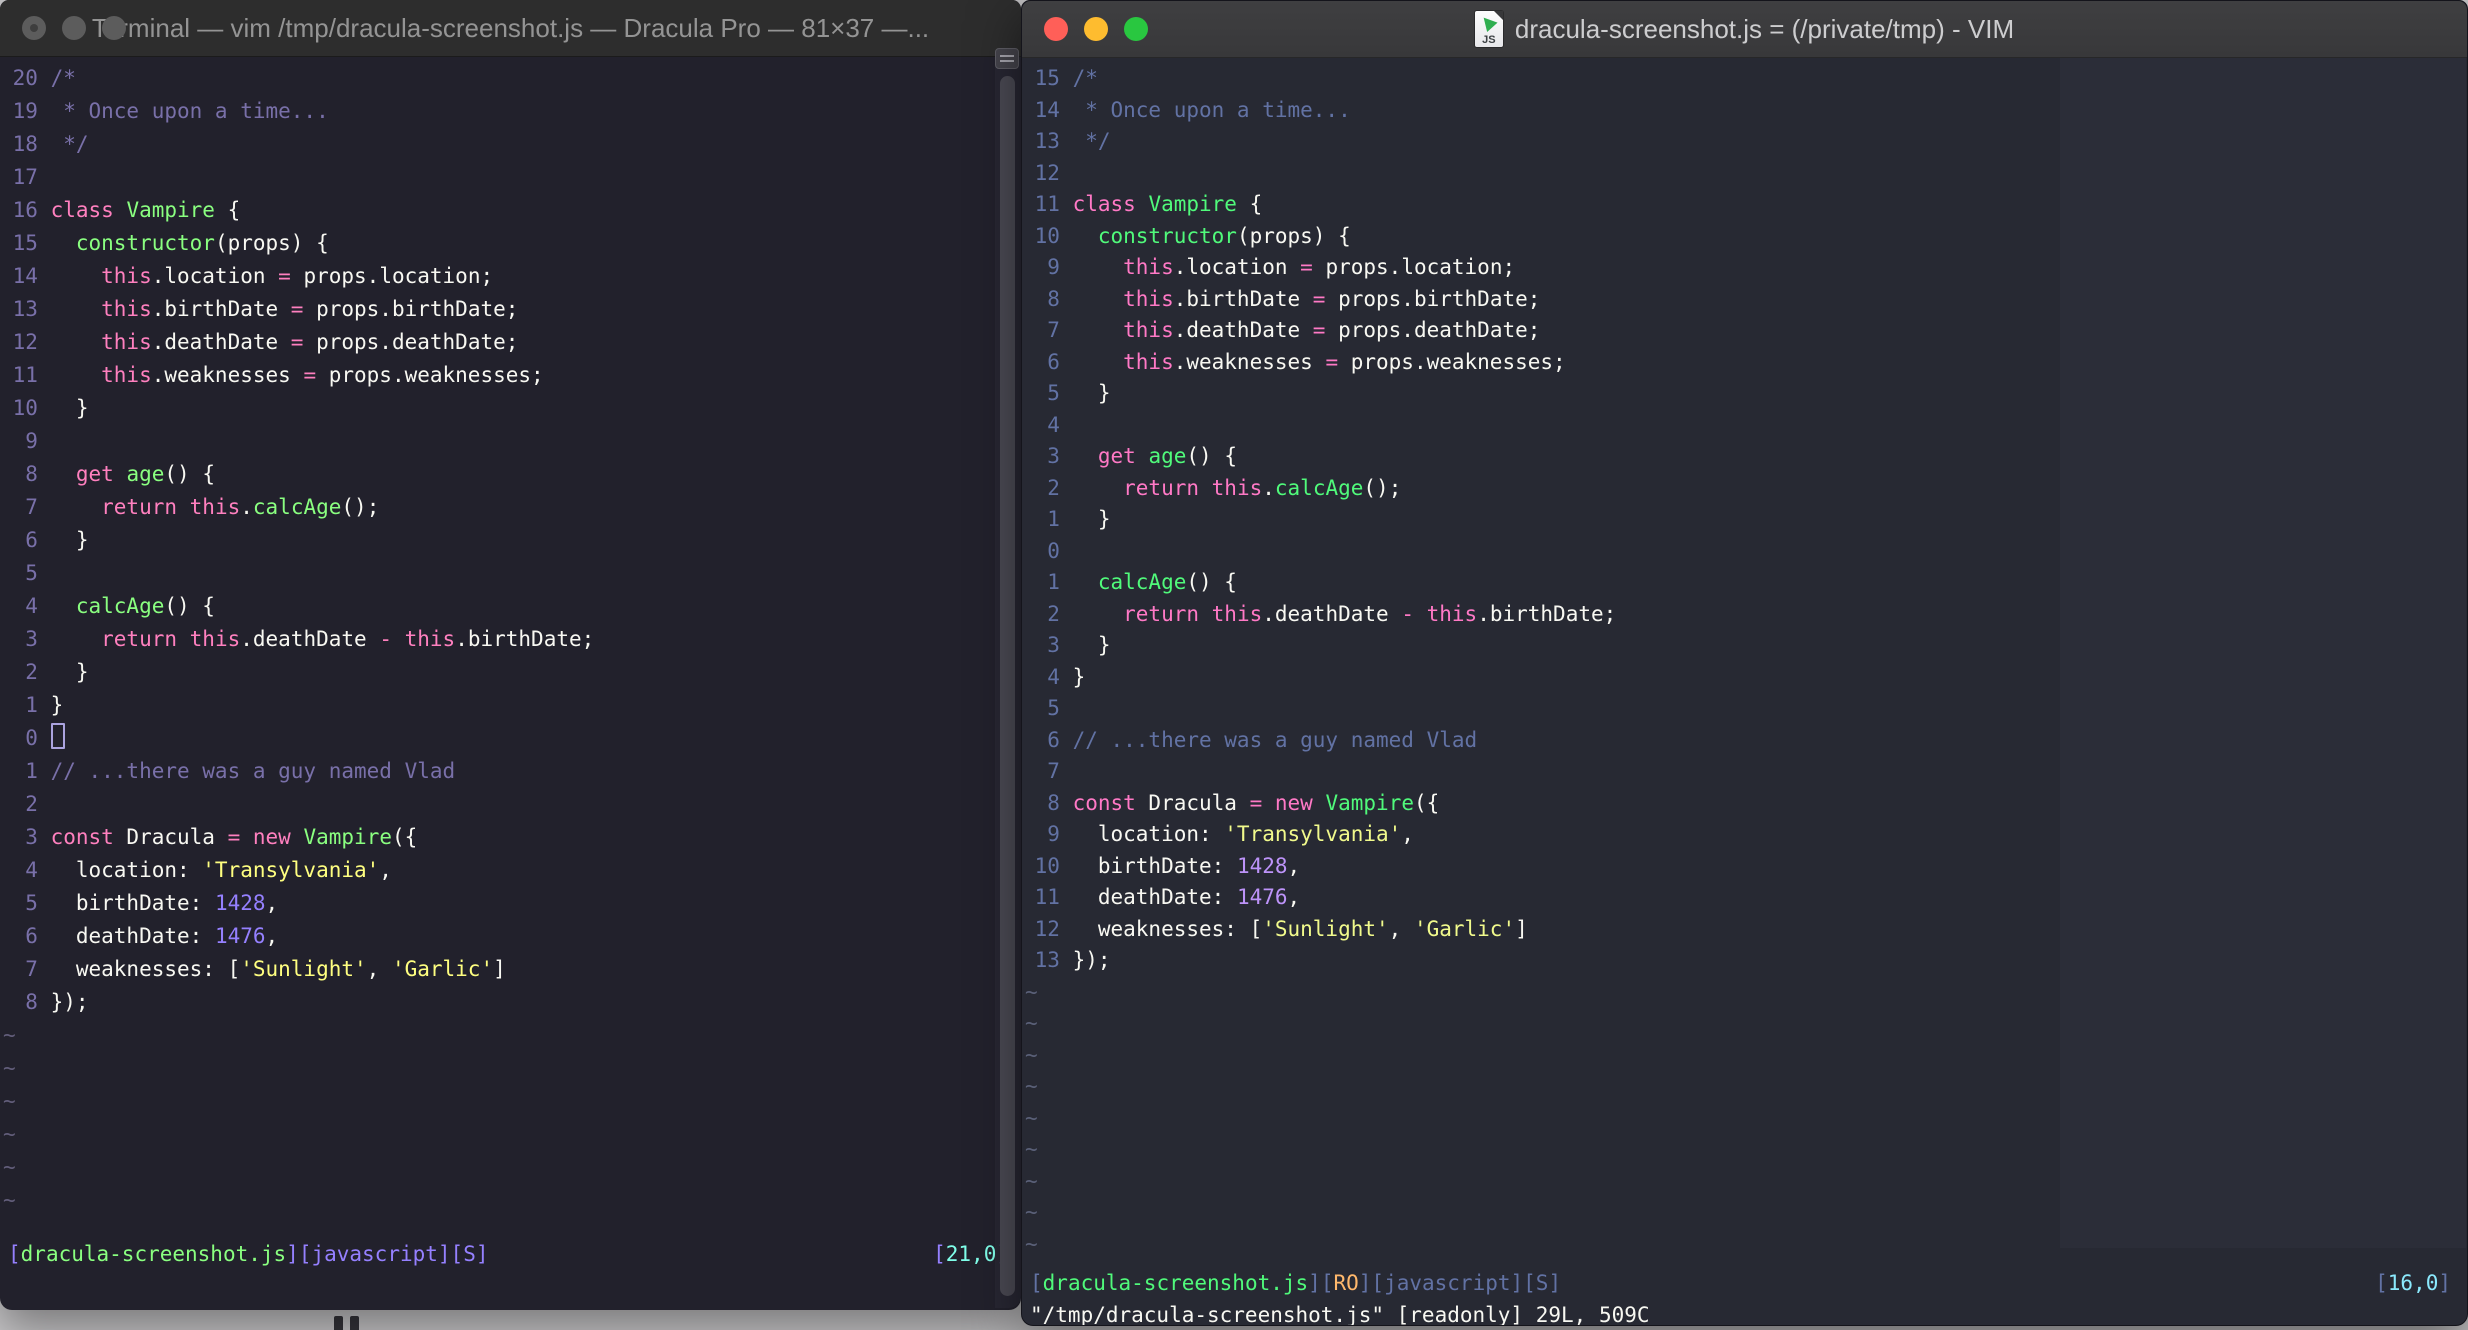 This screenshot has width=2468, height=1330. Describe the element at coordinates (253, 771) in the screenshot. I see `text-token: // ...there was a guy named Vlad` at that location.